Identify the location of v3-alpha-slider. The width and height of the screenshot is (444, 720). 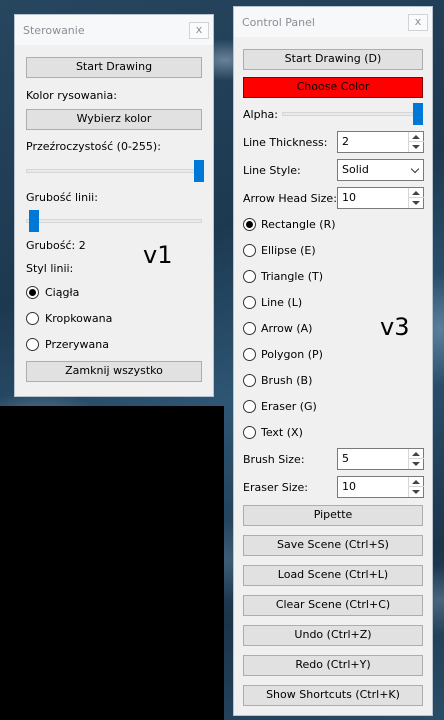
(353, 114).